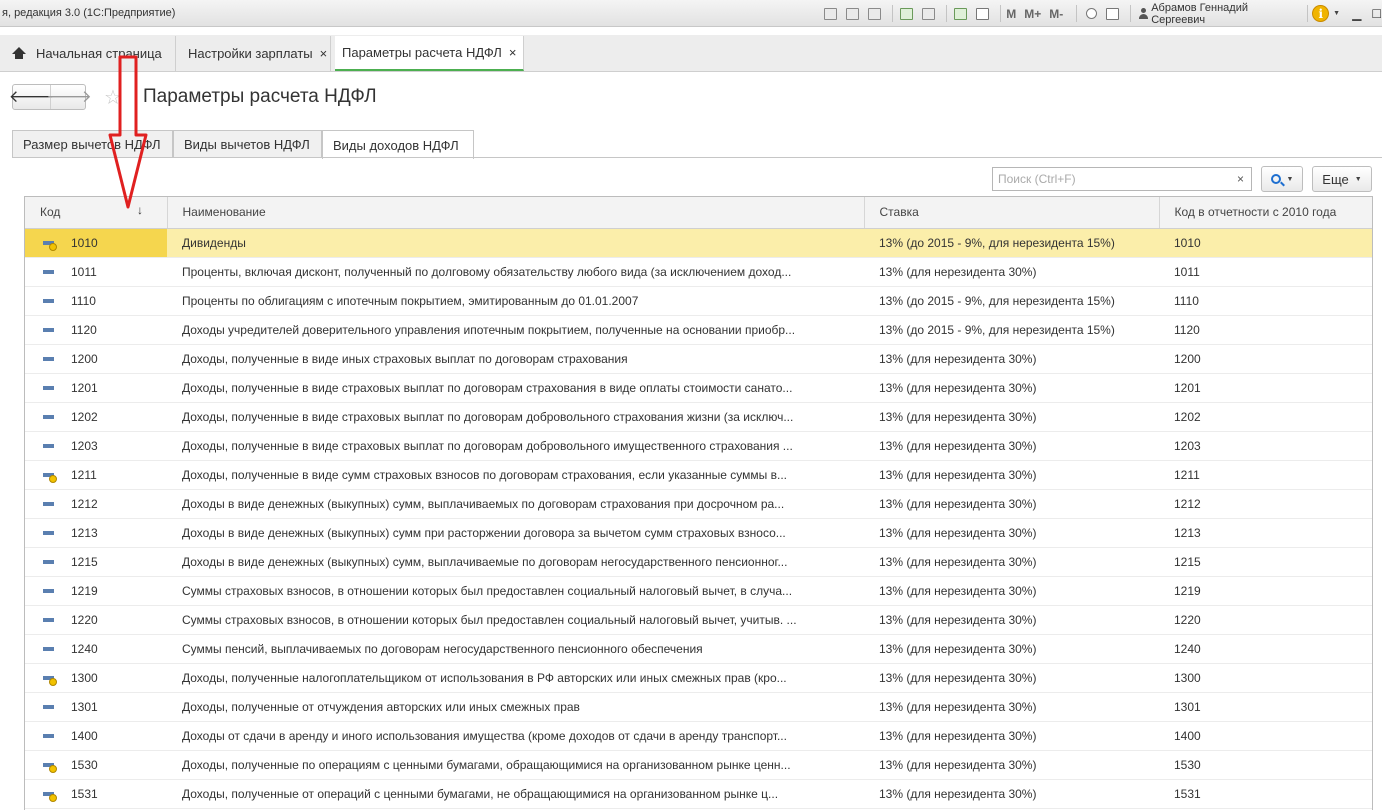 Image resolution: width=1382 pixels, height=810 pixels. What do you see at coordinates (96, 765) in the screenshot?
I see `cell-code: 1530` at bounding box center [96, 765].